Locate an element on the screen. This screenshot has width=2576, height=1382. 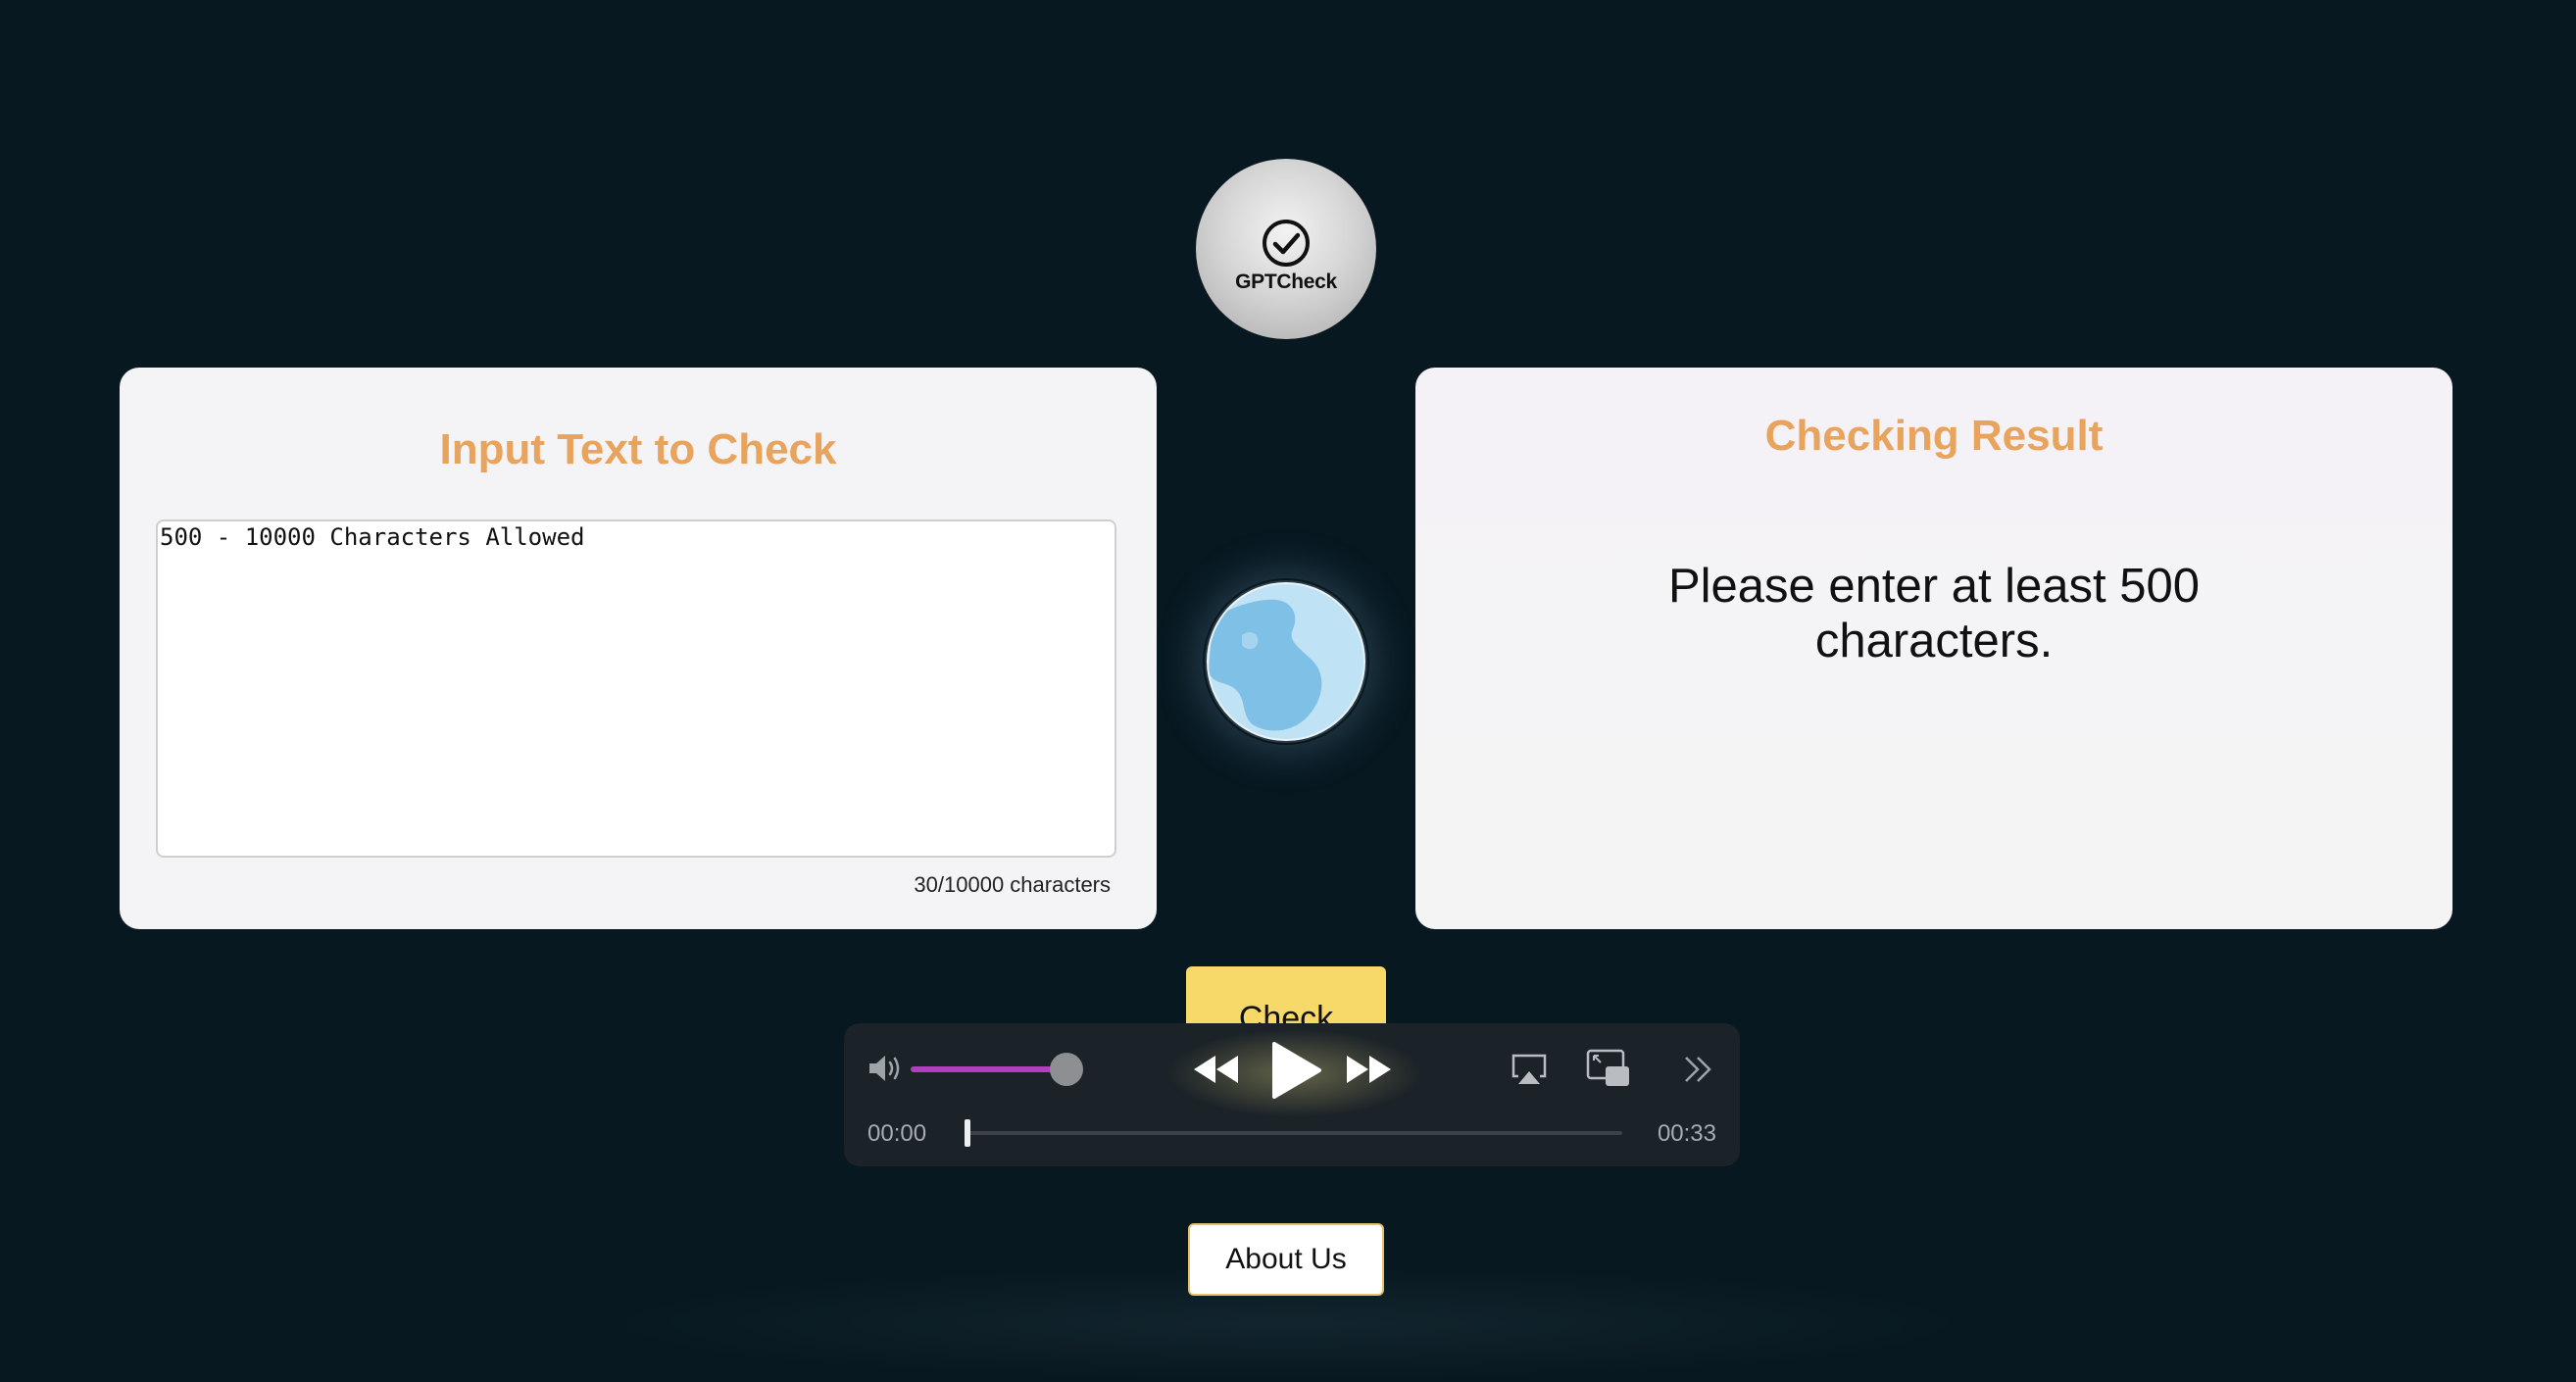
media-player: 00:00 00:33 is located at coordinates (1292, 1094).